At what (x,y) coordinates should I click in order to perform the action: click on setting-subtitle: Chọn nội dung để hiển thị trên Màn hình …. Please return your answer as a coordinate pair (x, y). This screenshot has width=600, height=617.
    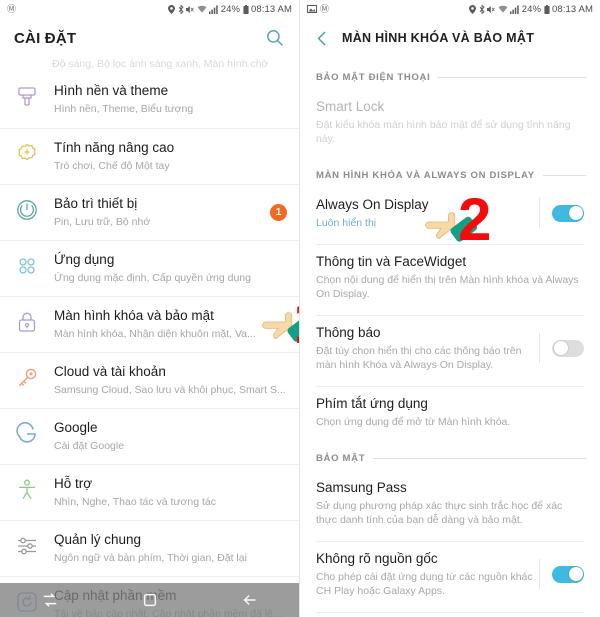
    Looking at the image, I should click on (447, 287).